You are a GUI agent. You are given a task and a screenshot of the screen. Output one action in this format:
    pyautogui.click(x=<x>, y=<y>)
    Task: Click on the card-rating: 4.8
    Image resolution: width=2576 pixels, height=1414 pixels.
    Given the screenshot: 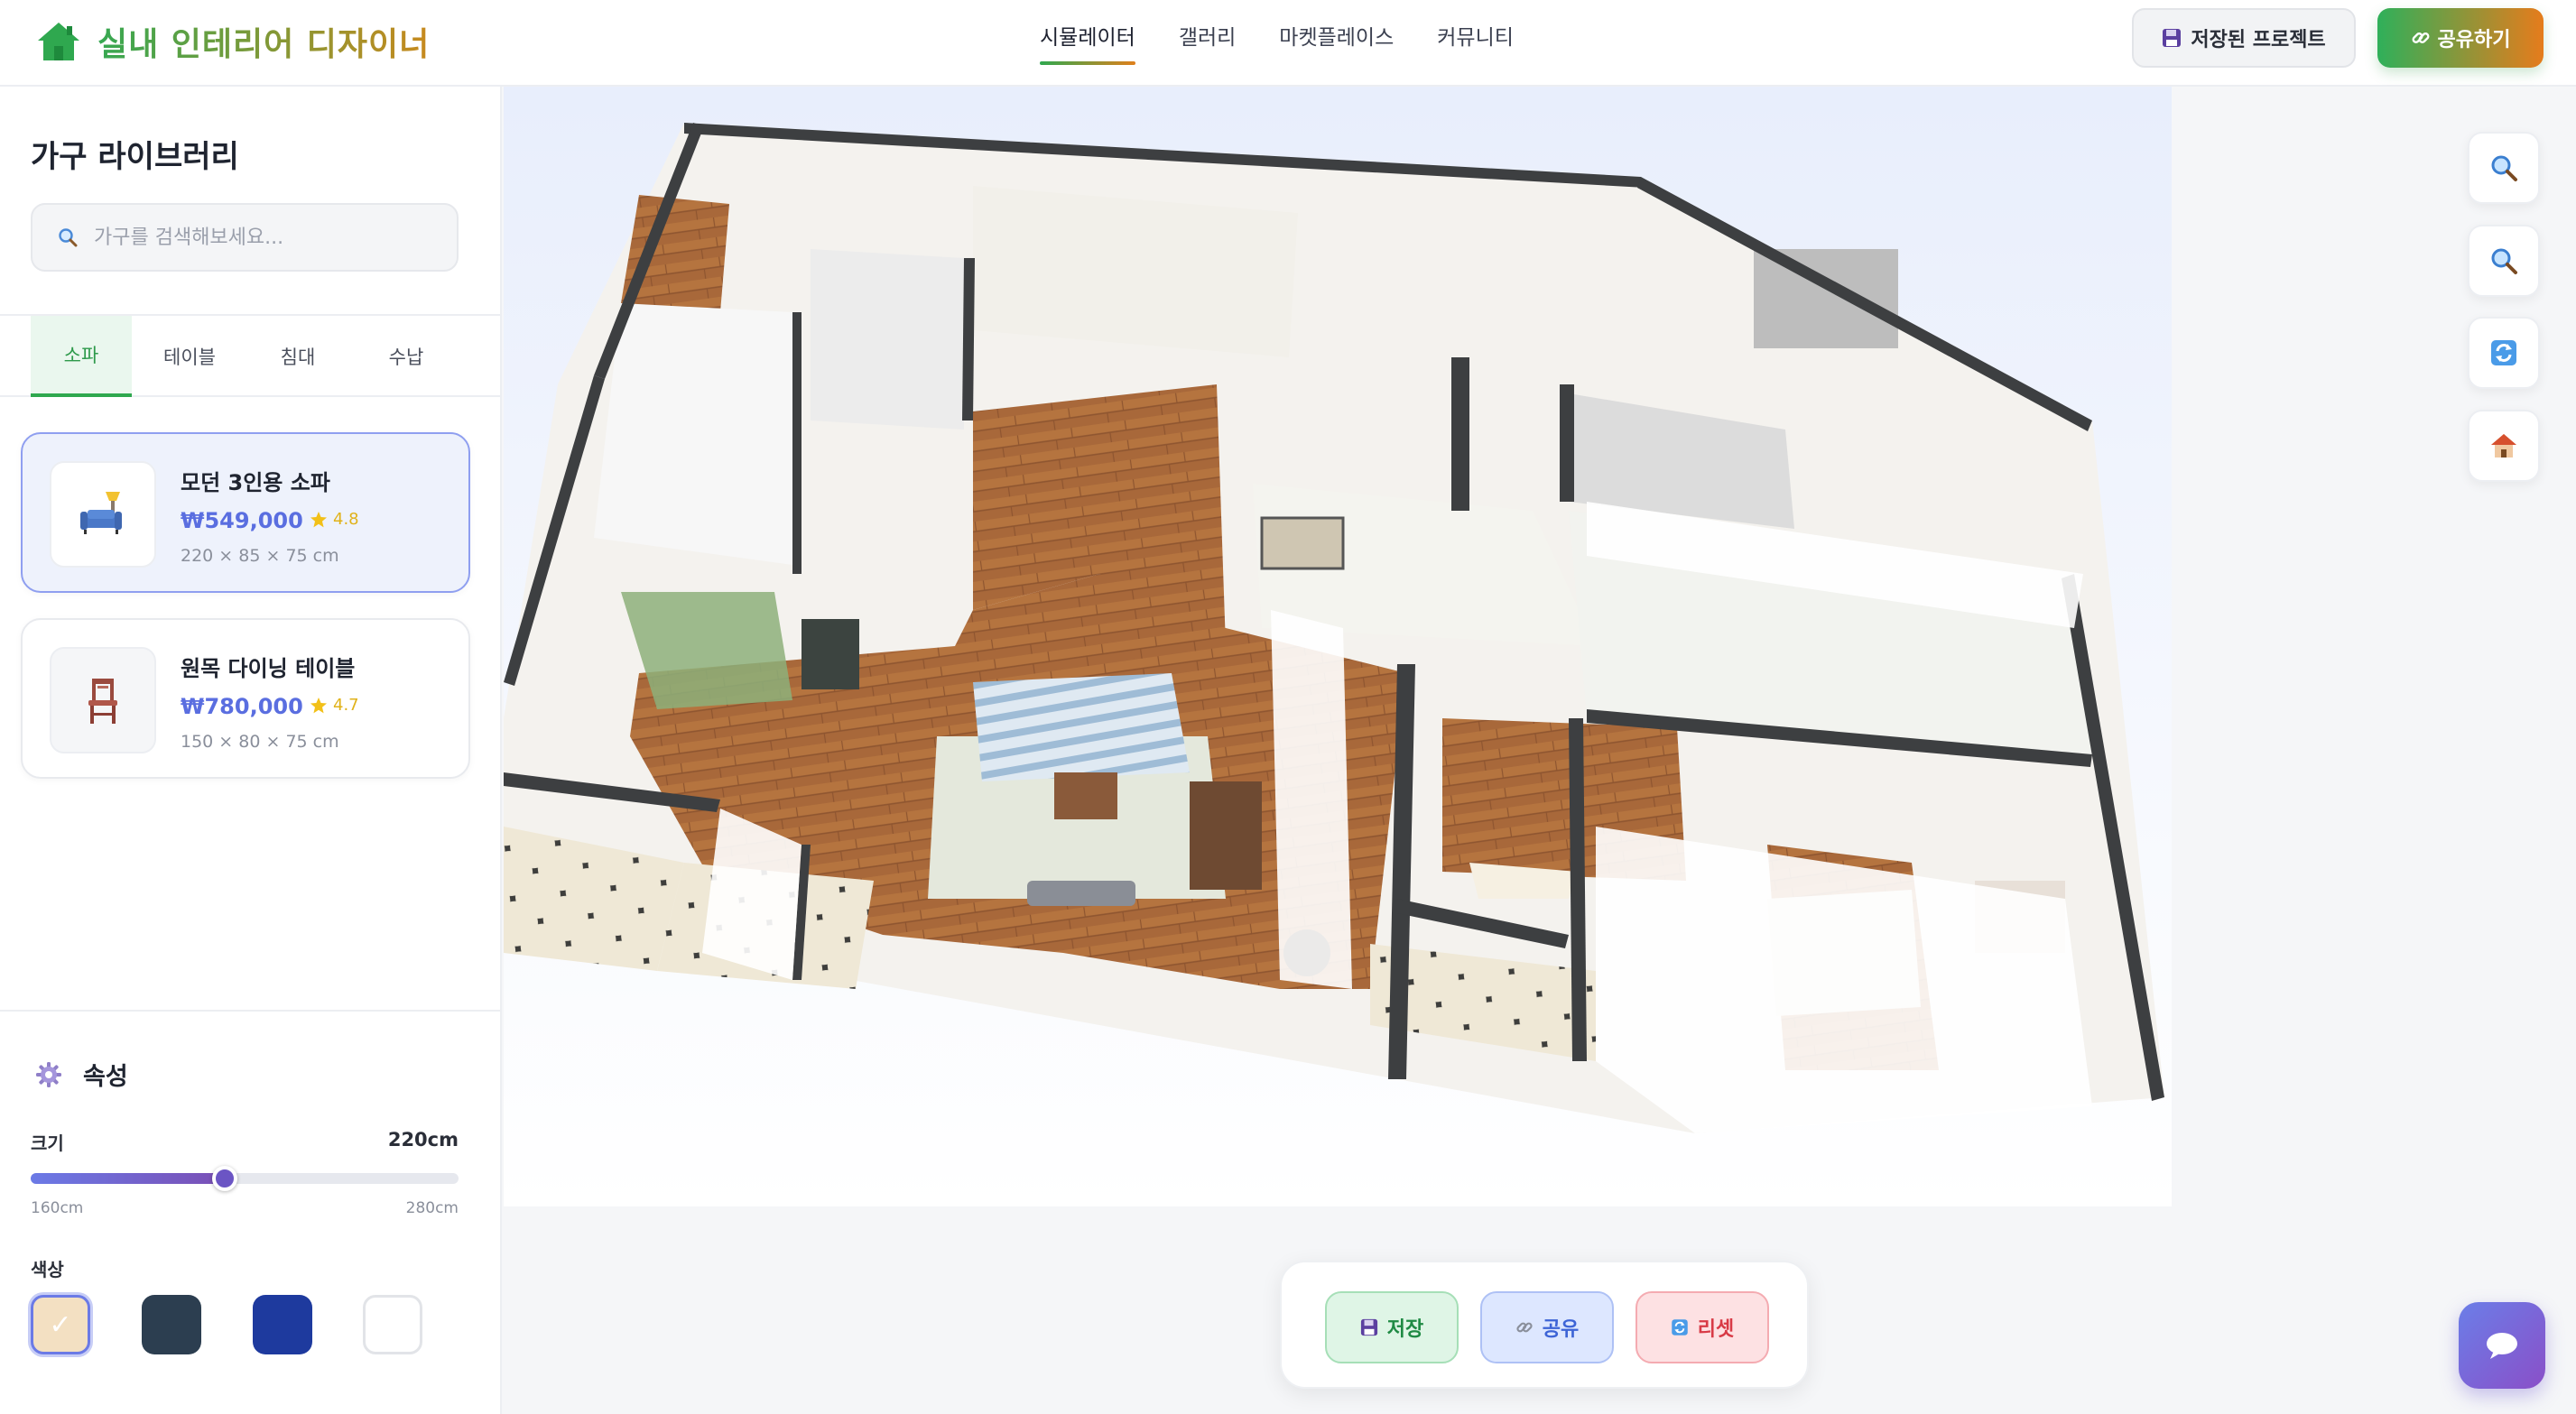 What is the action you would take?
    pyautogui.click(x=334, y=519)
    